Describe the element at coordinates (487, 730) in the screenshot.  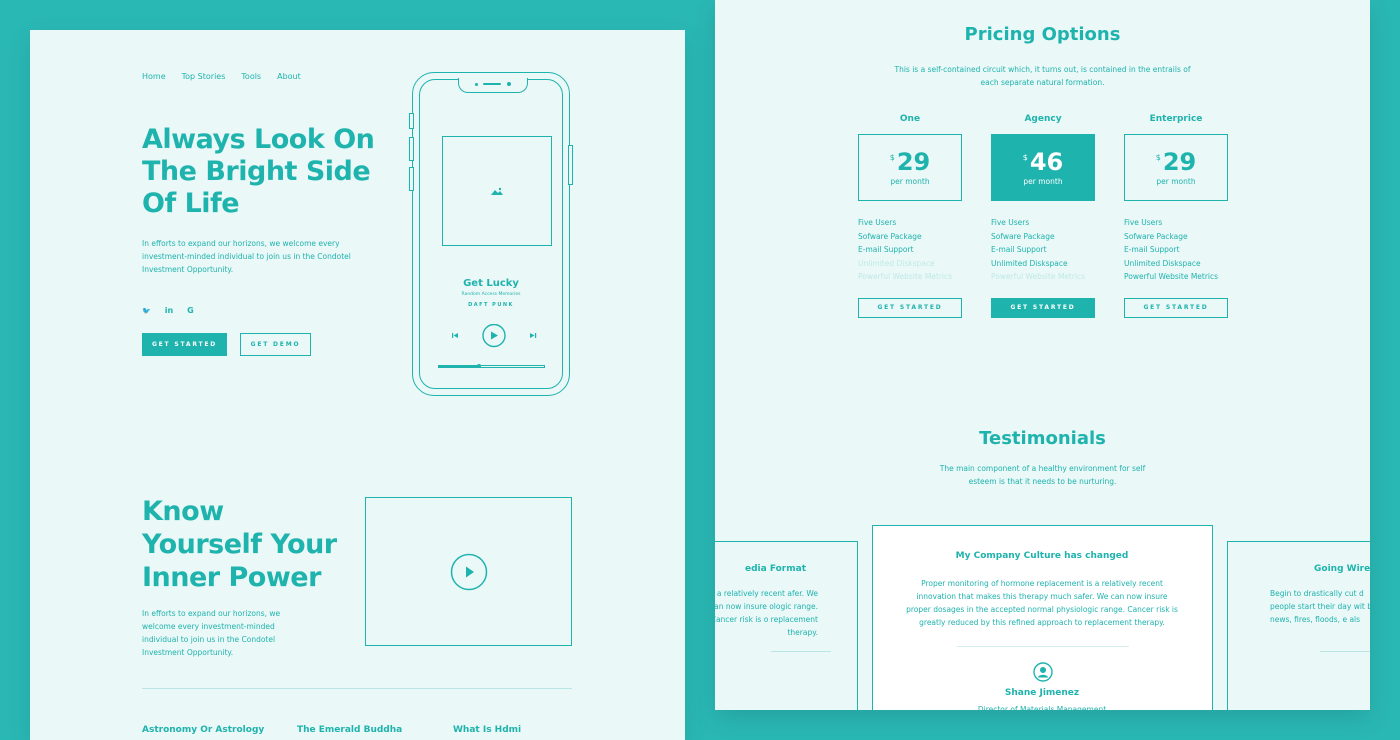
I see `article-title: What Is Hdmi` at that location.